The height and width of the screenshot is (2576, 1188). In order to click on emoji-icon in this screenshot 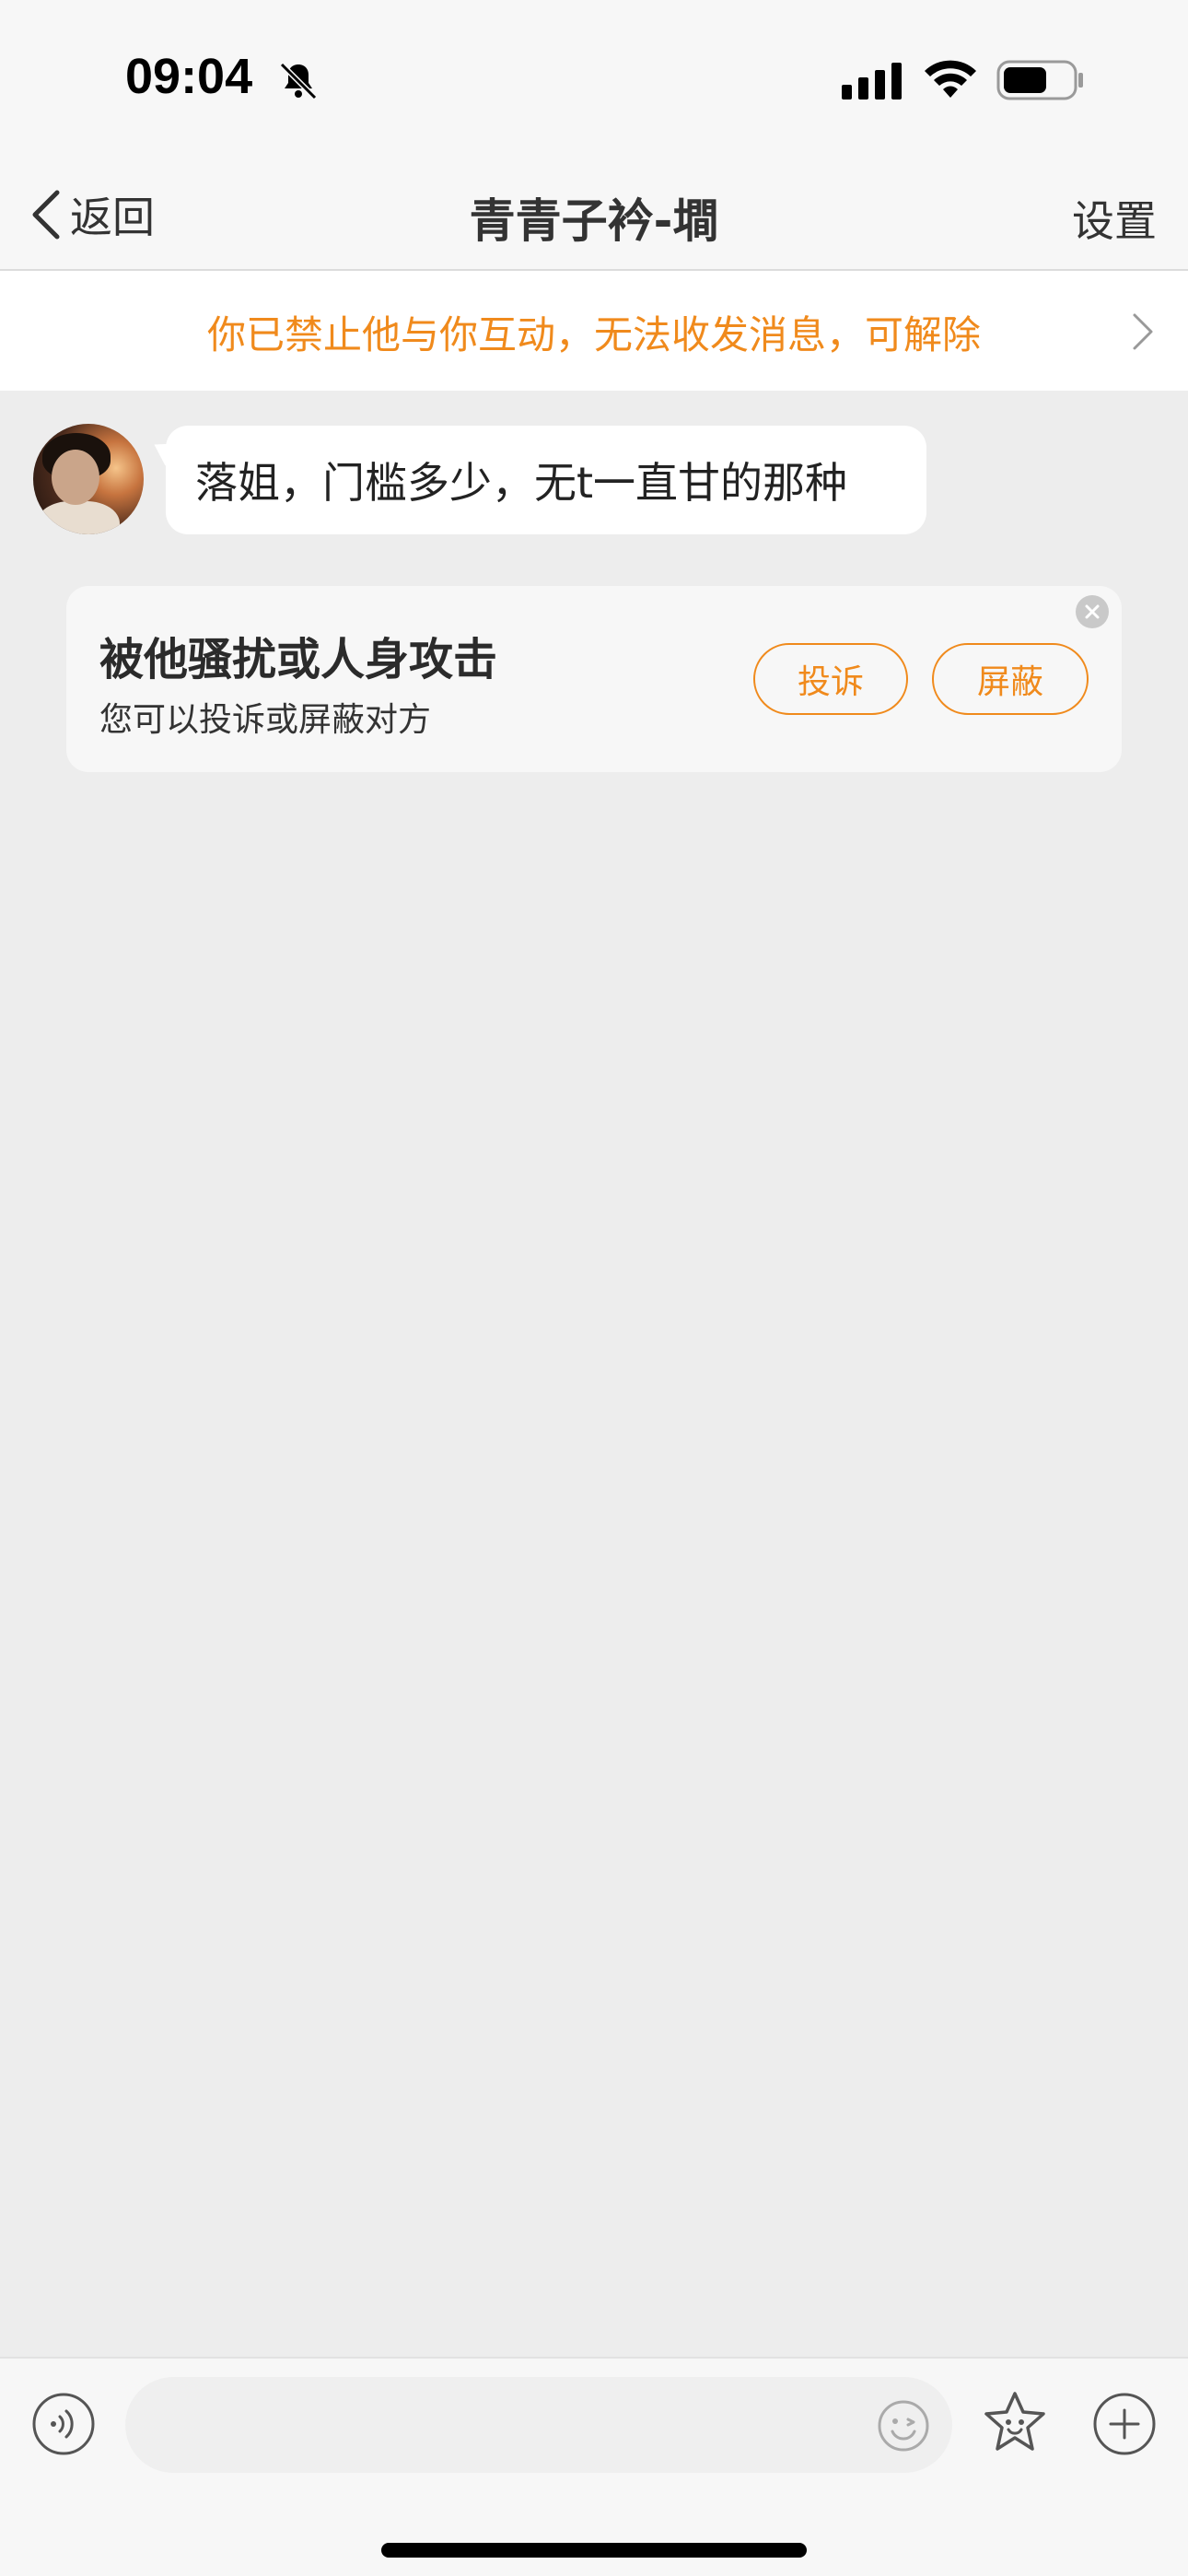, I will do `click(903, 2426)`.